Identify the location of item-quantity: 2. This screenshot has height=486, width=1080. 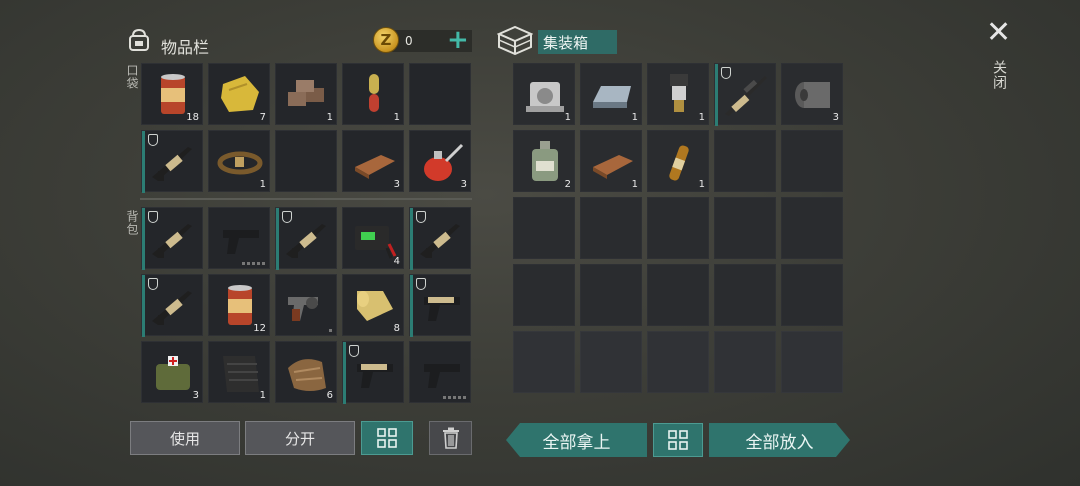
(567, 184).